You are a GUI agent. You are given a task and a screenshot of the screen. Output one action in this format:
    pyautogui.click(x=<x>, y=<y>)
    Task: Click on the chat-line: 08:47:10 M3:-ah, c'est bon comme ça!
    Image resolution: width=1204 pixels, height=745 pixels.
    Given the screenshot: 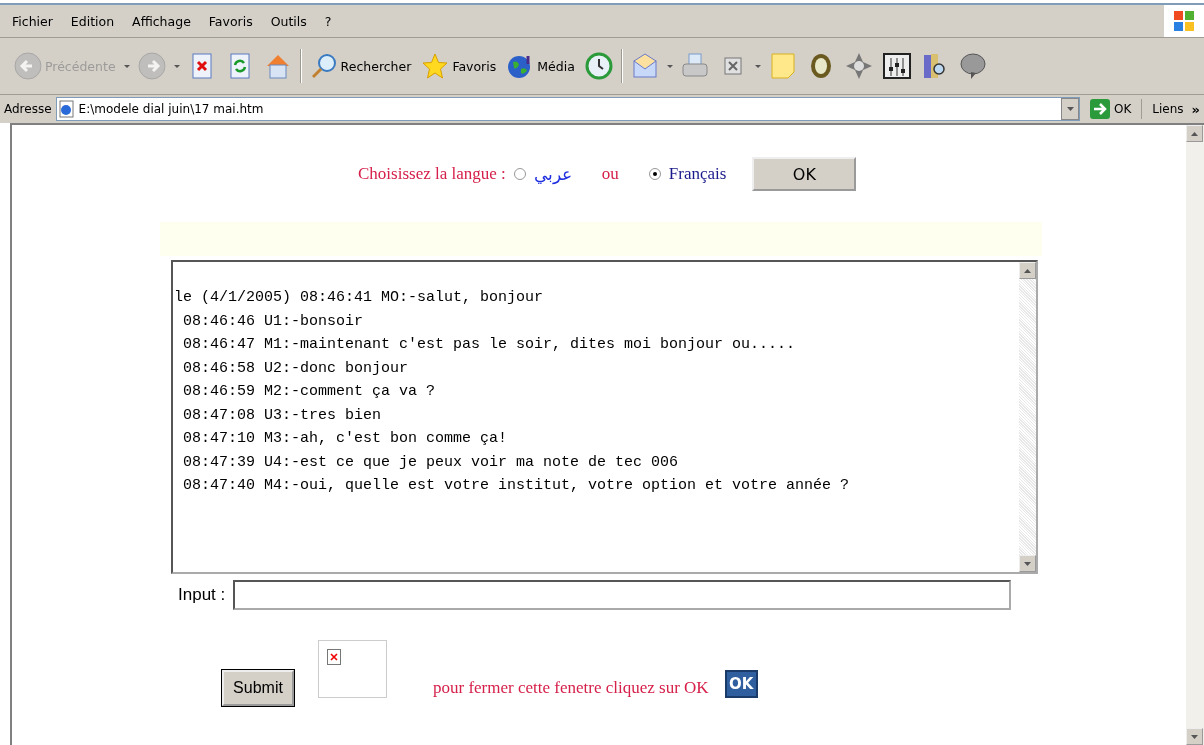 What is the action you would take?
    pyautogui.click(x=345, y=439)
    